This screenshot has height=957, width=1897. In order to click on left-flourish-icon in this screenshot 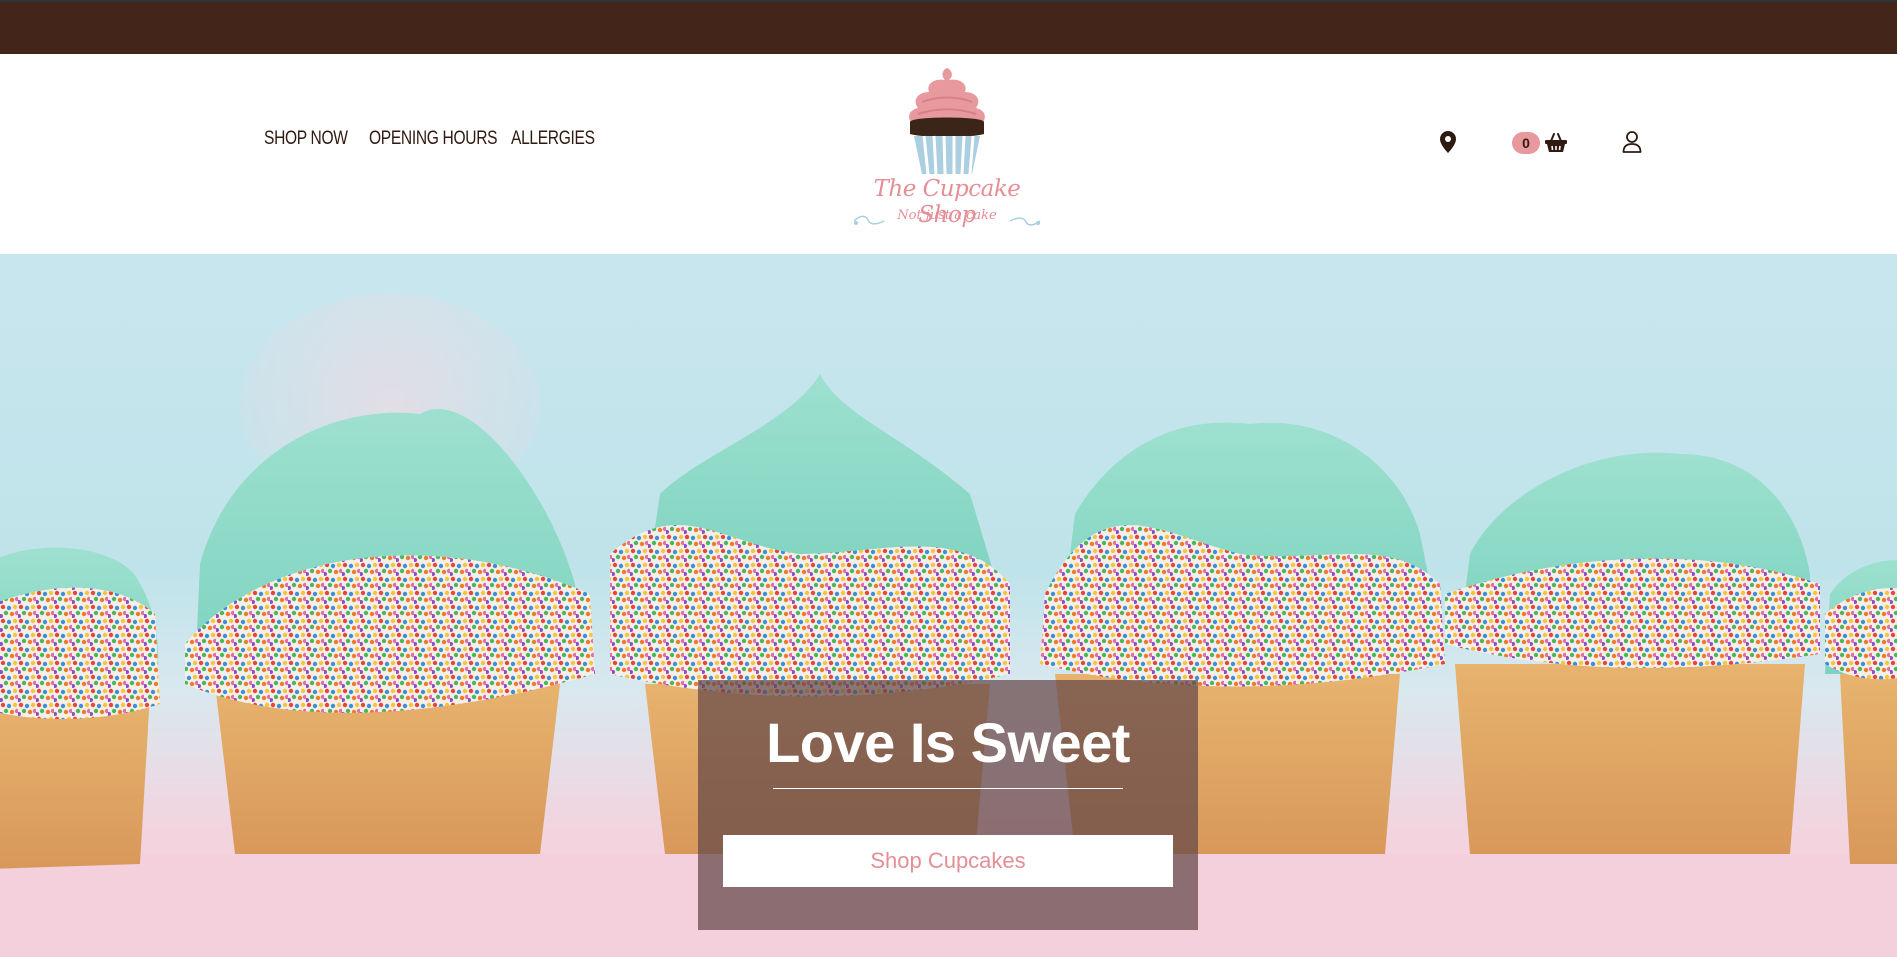, I will do `click(869, 220)`.